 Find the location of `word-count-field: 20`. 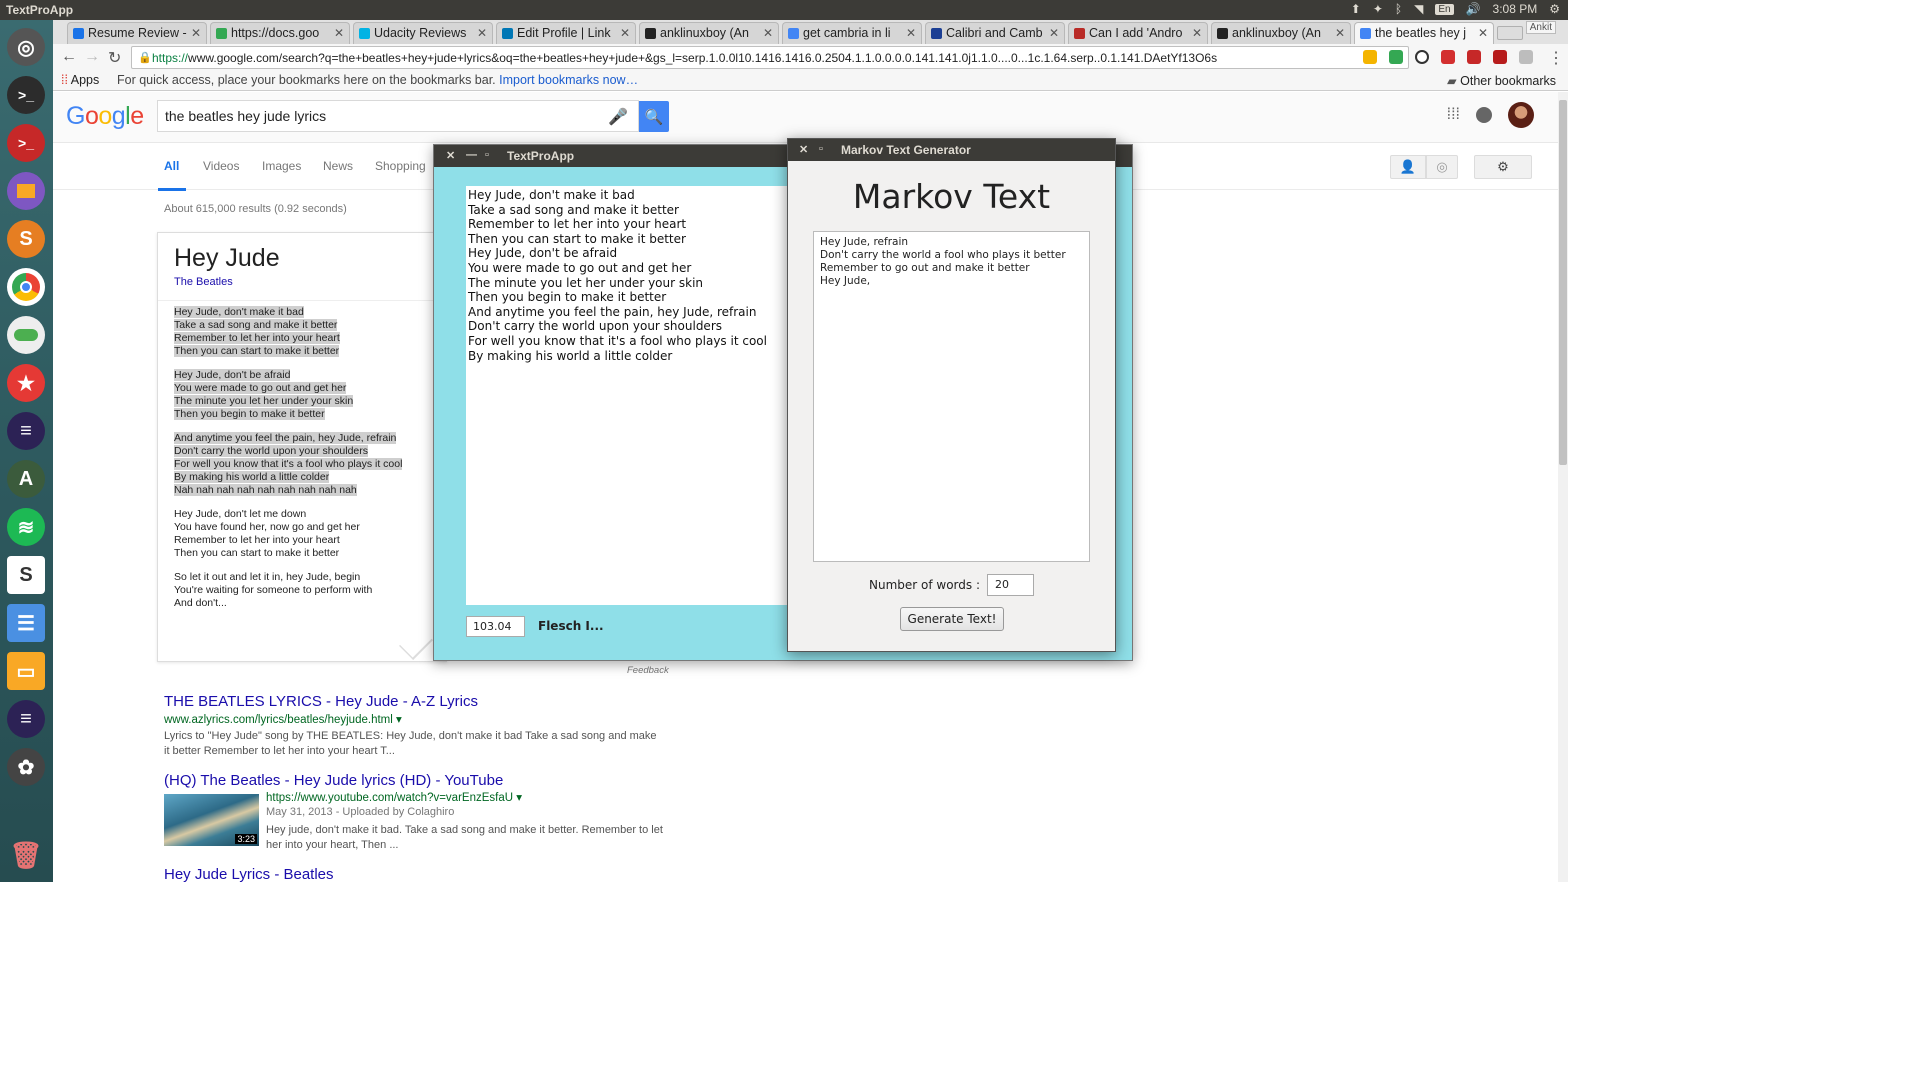

word-count-field: 20 is located at coordinates (1010, 585).